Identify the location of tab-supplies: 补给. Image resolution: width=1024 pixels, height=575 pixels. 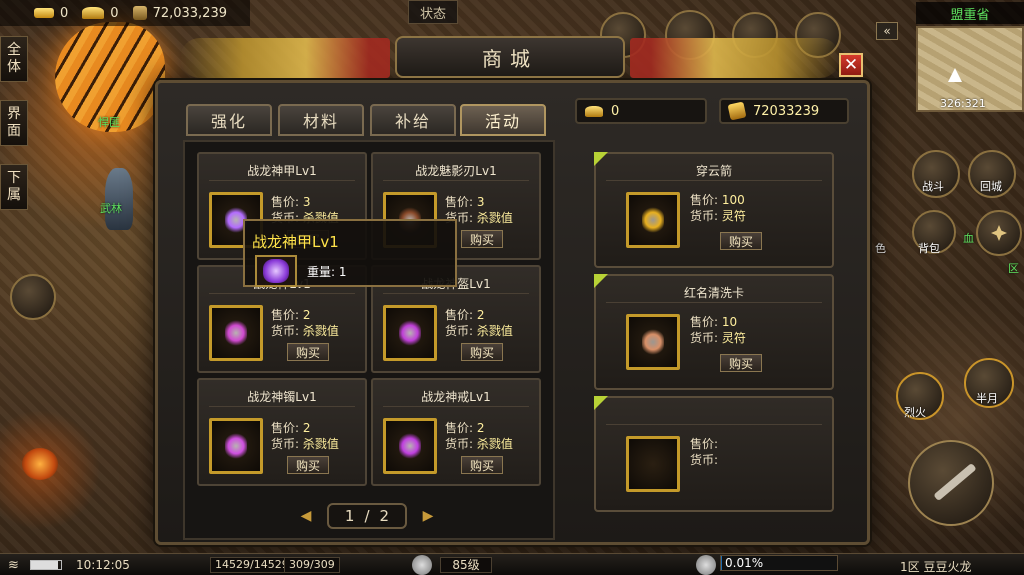
(413, 120).